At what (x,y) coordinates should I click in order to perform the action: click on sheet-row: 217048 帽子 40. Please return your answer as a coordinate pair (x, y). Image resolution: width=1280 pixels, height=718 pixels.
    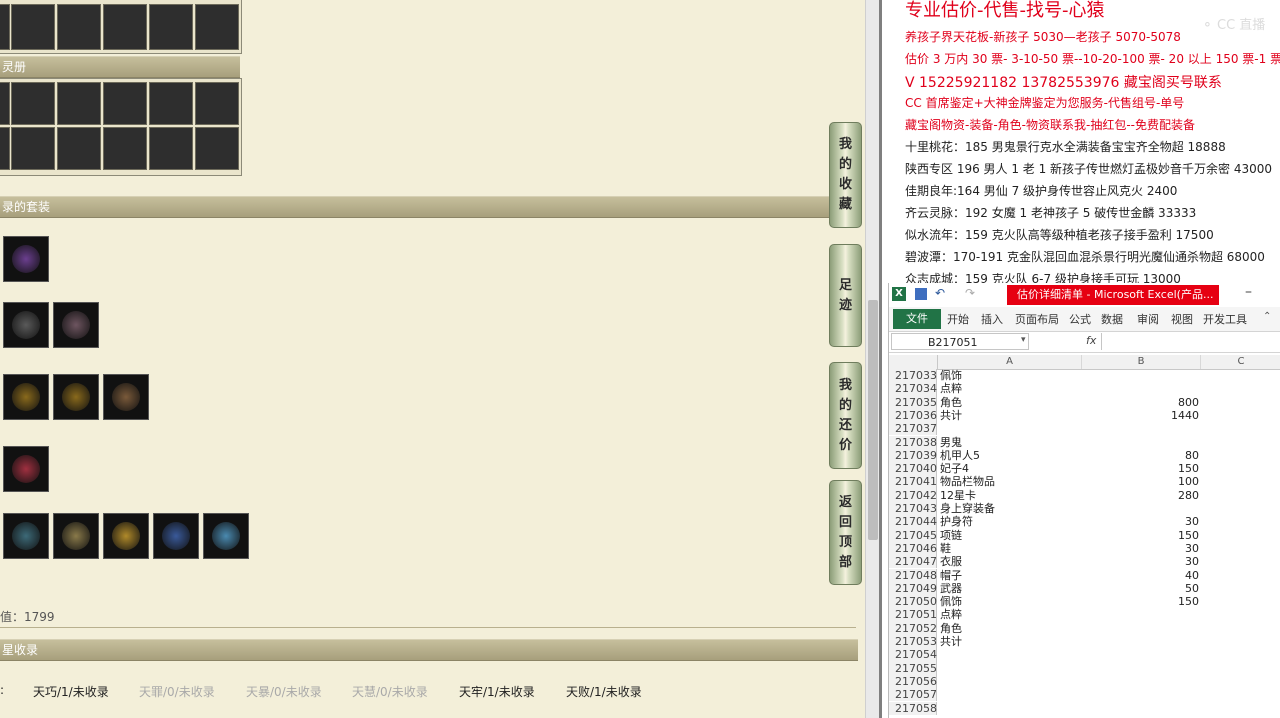
    Looking at the image, I should click on (1084, 575).